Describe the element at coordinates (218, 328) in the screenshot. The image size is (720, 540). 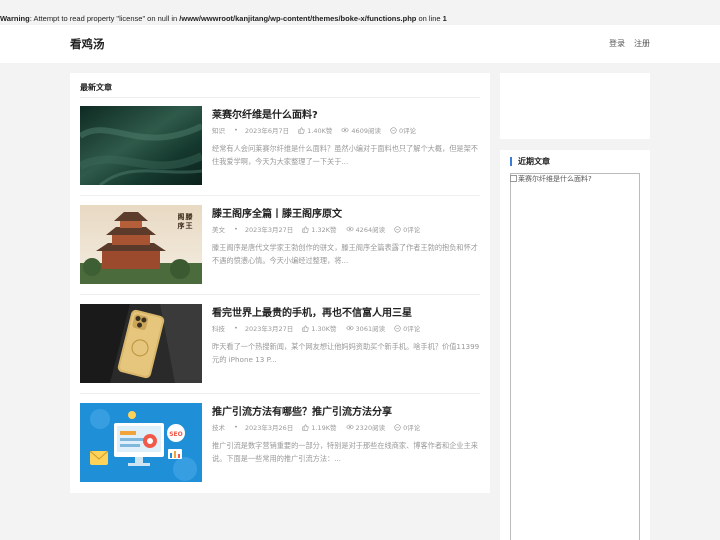
I see `post-category: 科技` at that location.